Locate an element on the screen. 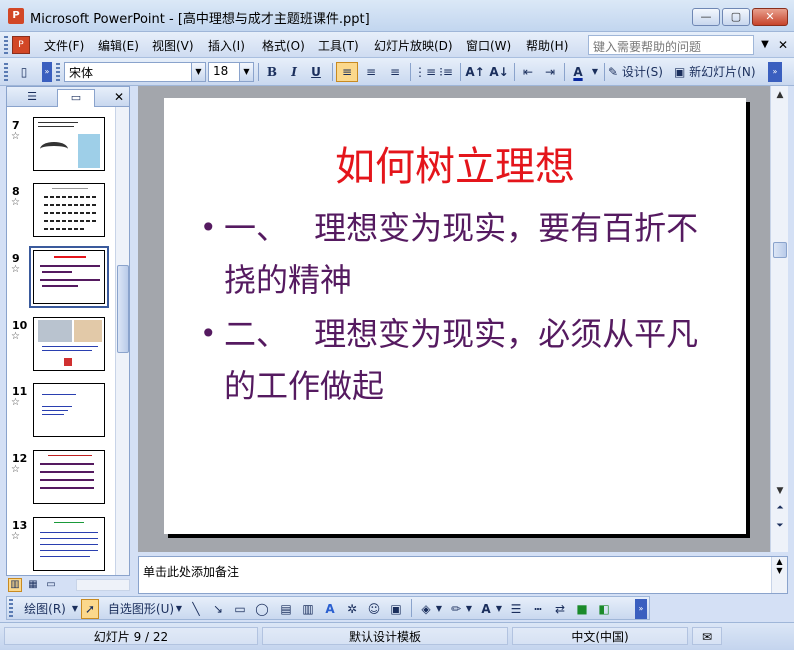 This screenshot has width=794, height=650. maximize-button: ▢ is located at coordinates (736, 17).